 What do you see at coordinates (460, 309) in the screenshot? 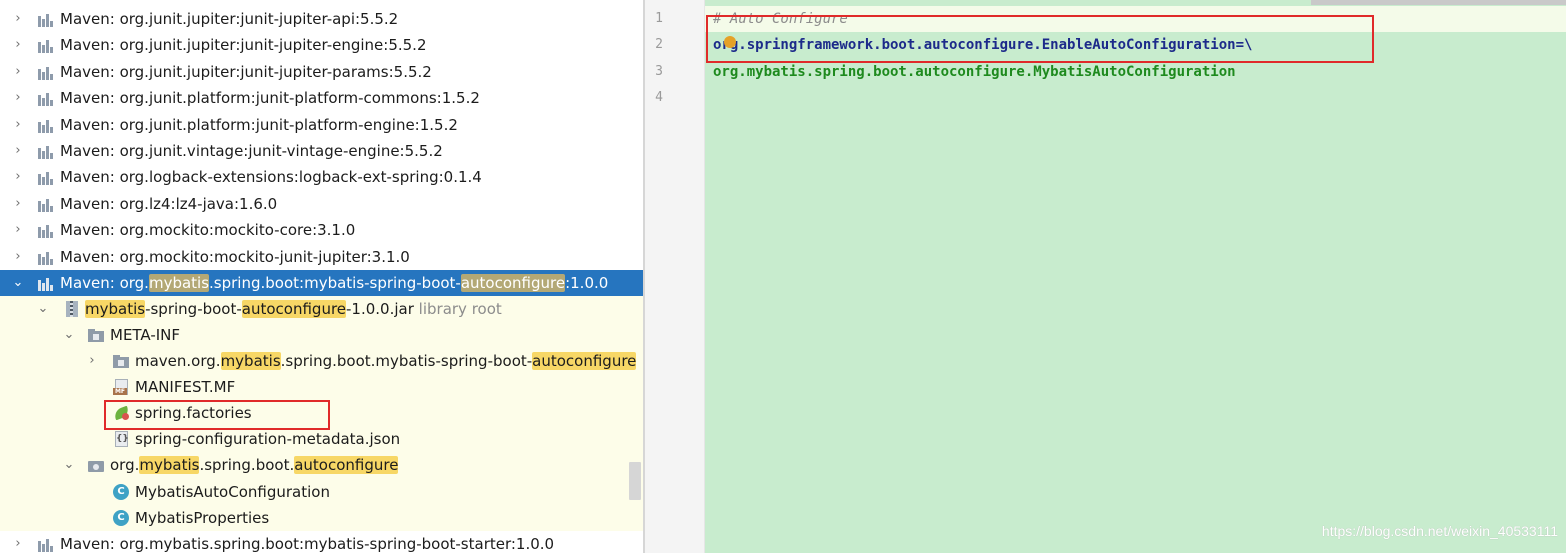
I see `library-root-hint: library root` at bounding box center [460, 309].